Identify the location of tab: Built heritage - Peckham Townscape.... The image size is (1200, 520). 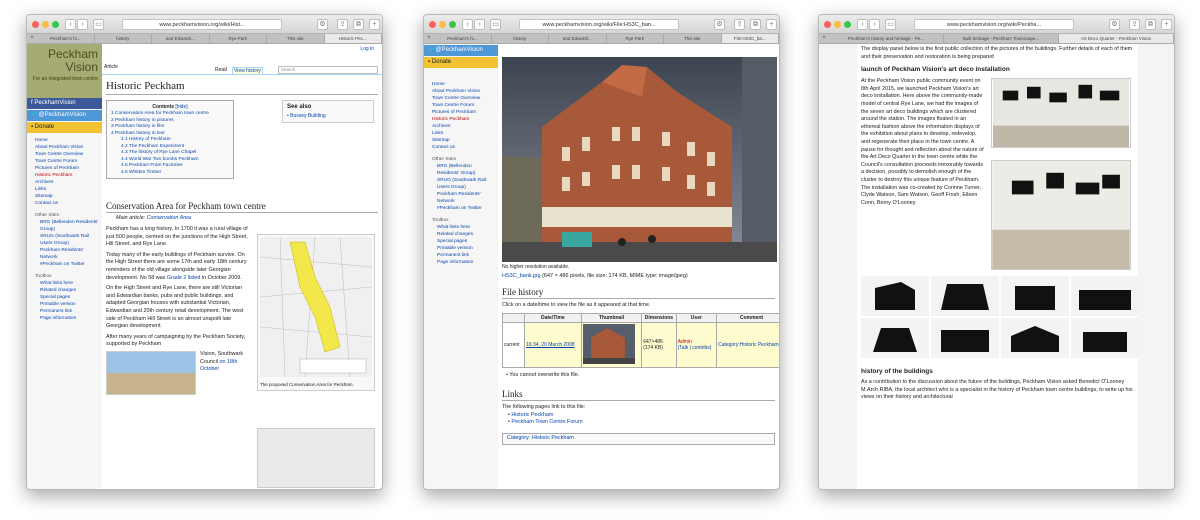
(1001, 38).